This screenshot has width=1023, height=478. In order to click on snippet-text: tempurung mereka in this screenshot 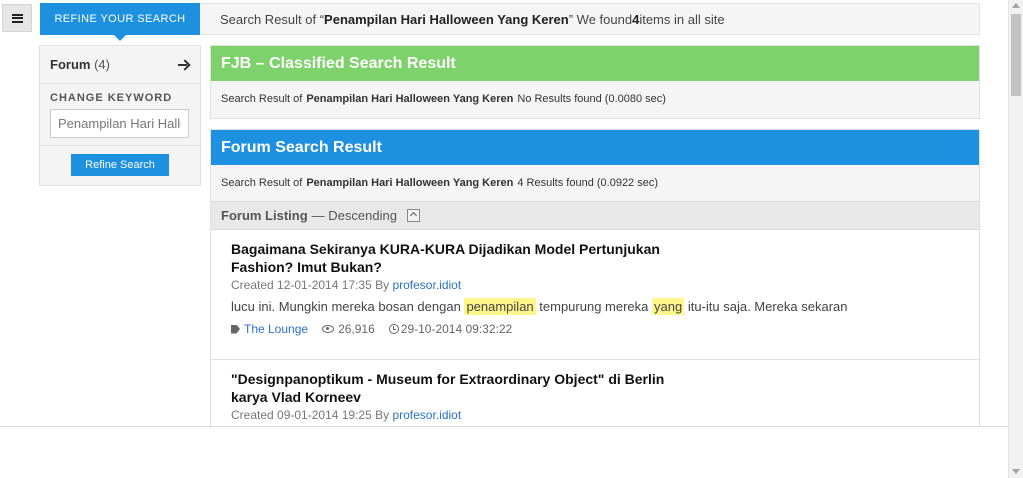, I will do `click(593, 306)`.